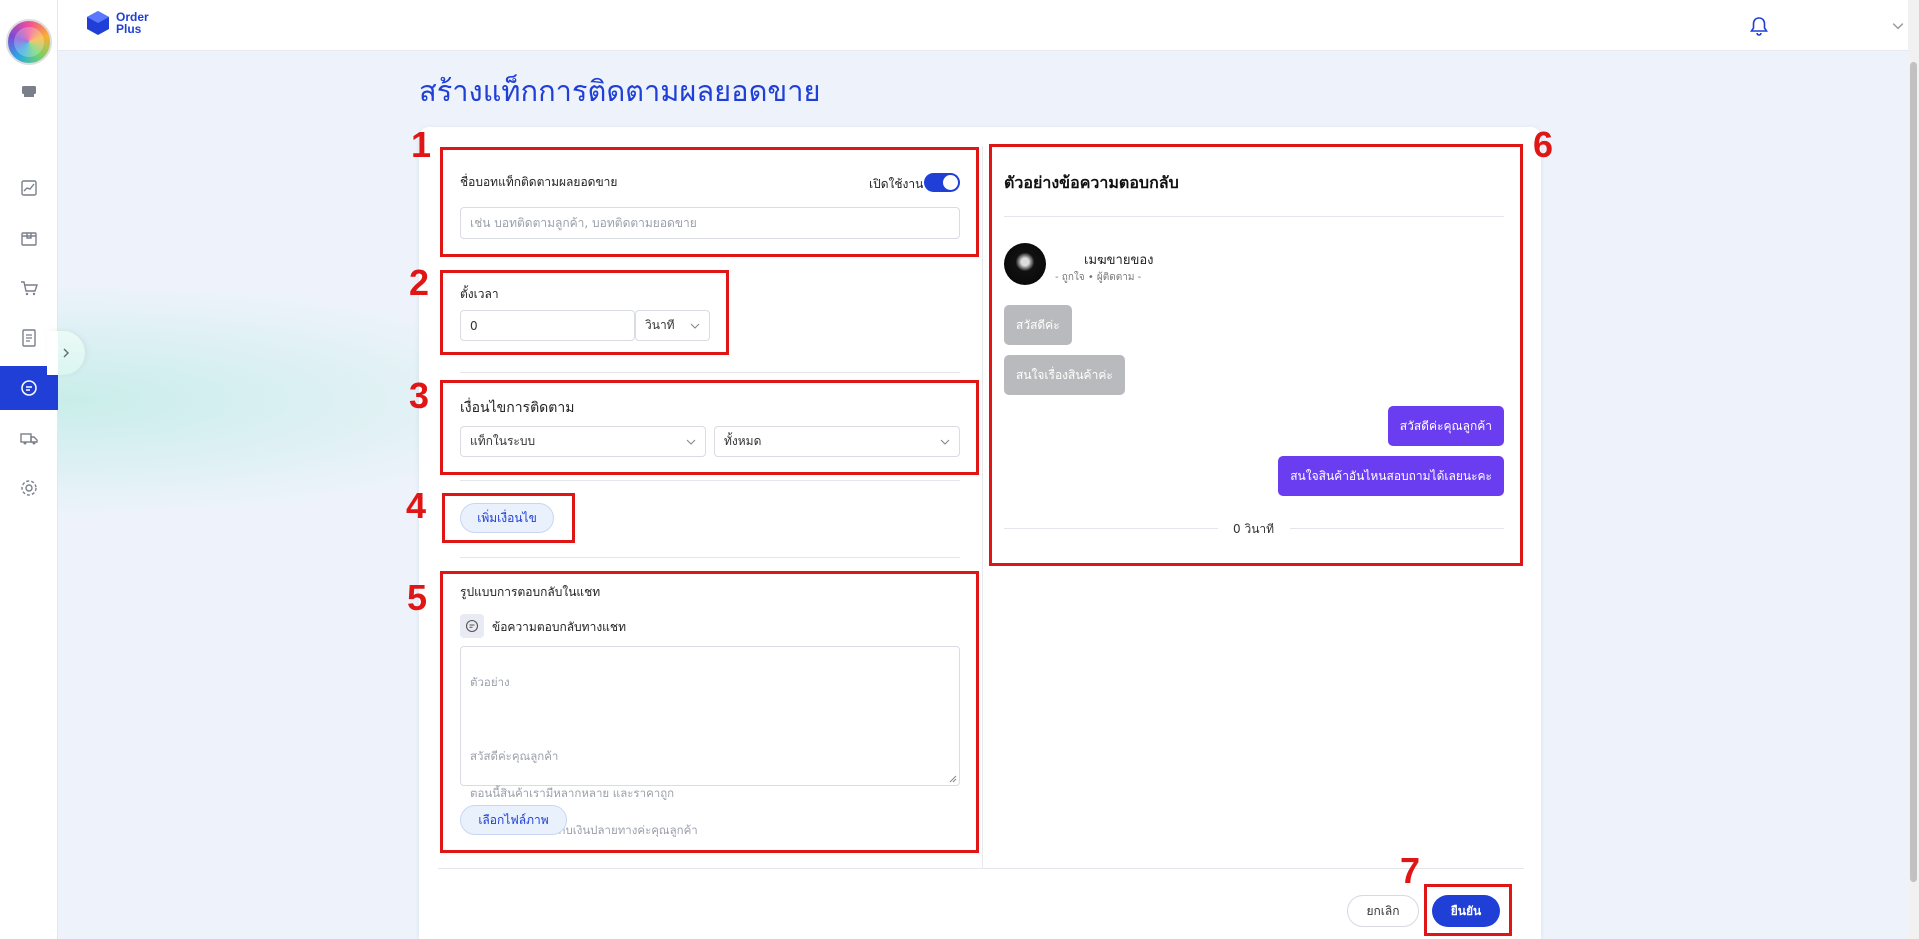  What do you see at coordinates (98, 23) in the screenshot?
I see `cube-logo-icon` at bounding box center [98, 23].